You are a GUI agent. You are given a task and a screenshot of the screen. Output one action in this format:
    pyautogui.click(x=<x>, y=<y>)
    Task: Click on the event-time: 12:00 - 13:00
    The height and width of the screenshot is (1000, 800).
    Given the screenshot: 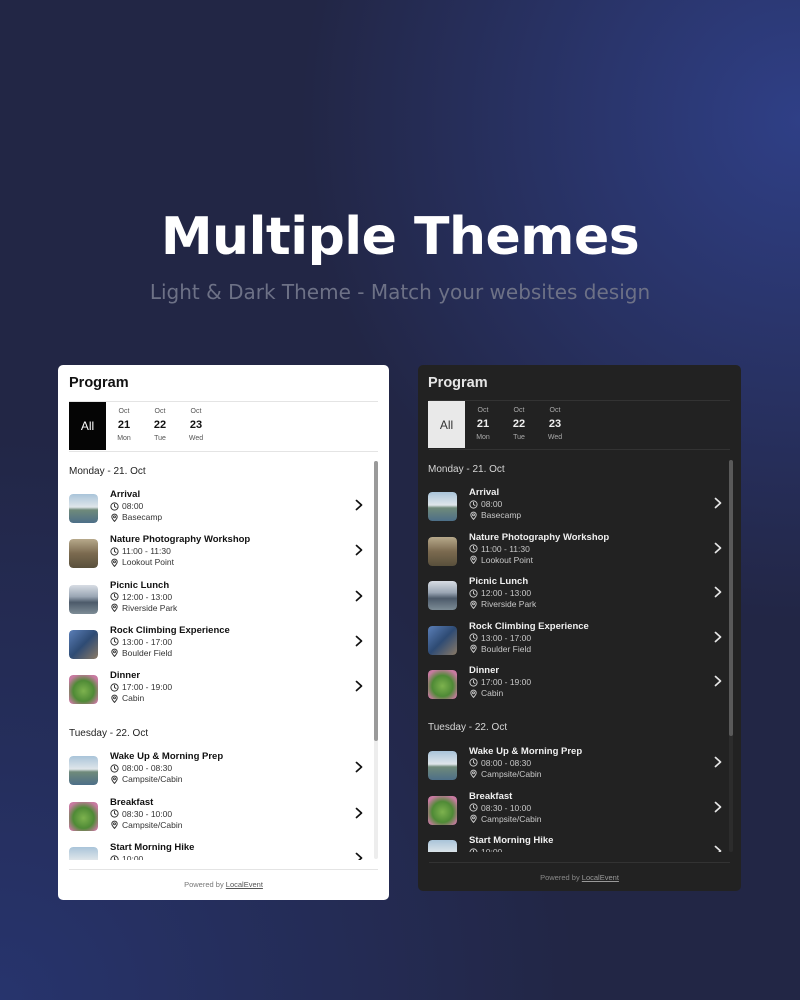 What is the action you would take?
    pyautogui.click(x=141, y=597)
    